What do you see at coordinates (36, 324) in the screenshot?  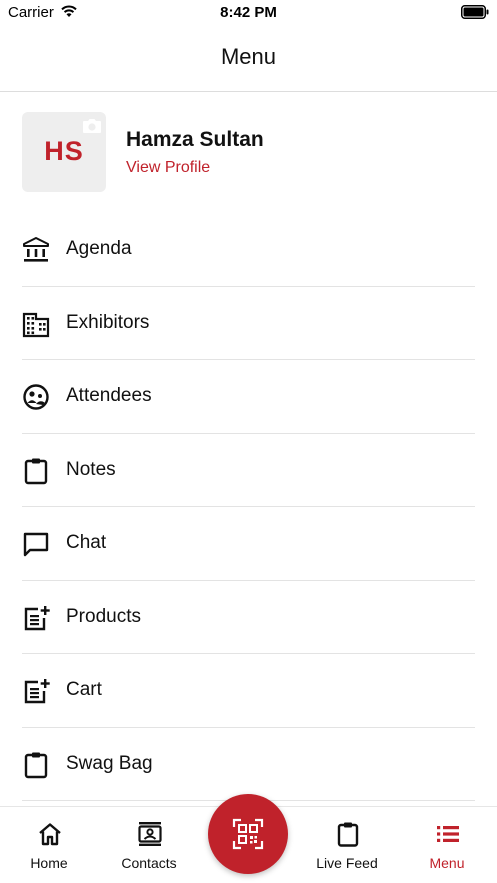 I see `building-icon` at bounding box center [36, 324].